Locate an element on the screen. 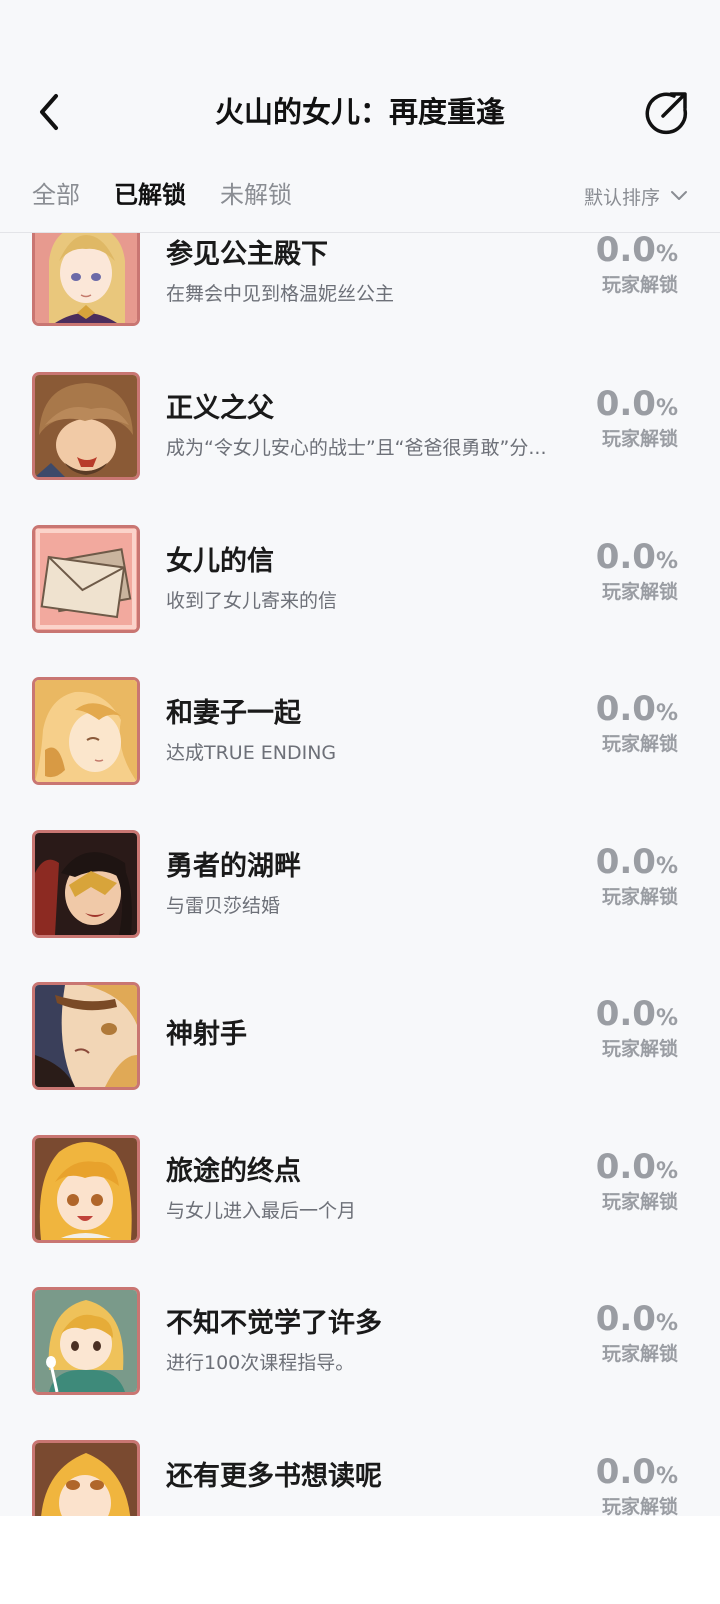 The image size is (720, 1604). marksman-image is located at coordinates (86, 1036).